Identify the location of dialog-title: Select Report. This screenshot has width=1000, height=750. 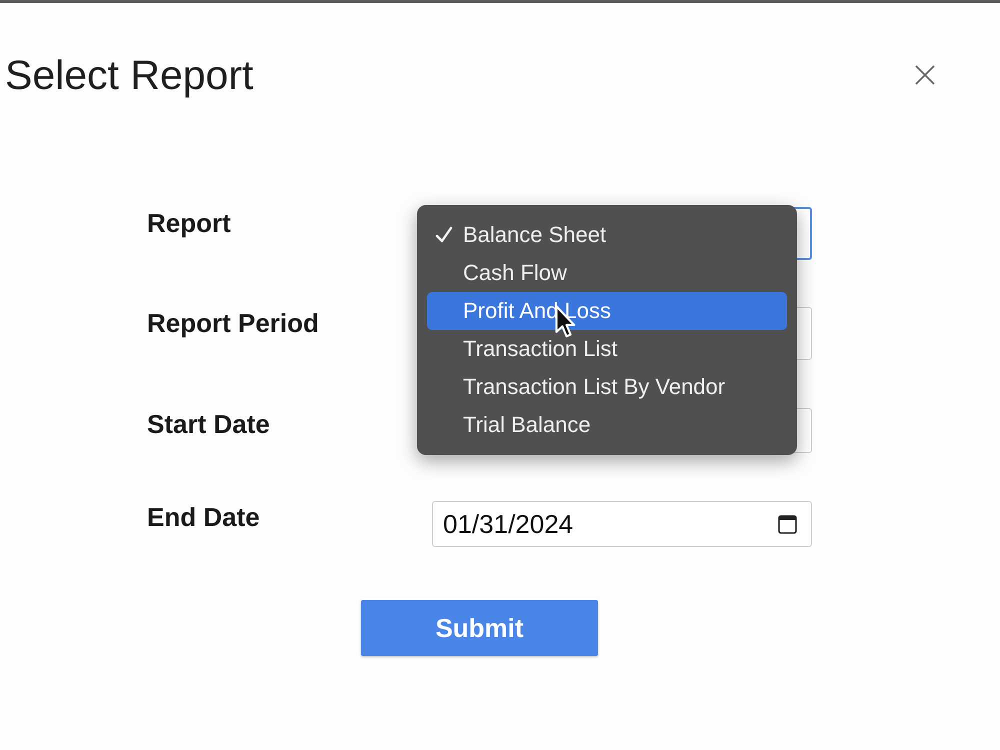
(129, 75).